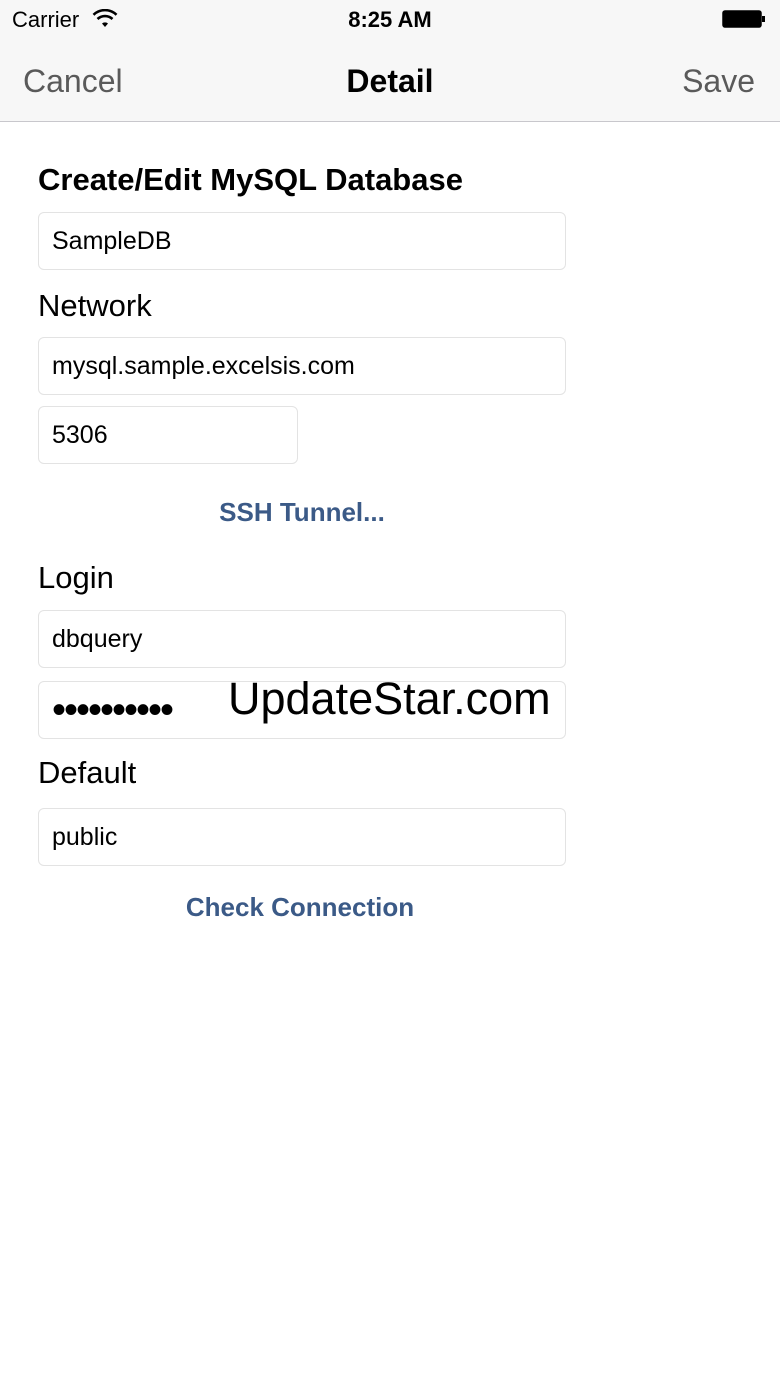  I want to click on database-name-value: SampleDB, so click(112, 241).